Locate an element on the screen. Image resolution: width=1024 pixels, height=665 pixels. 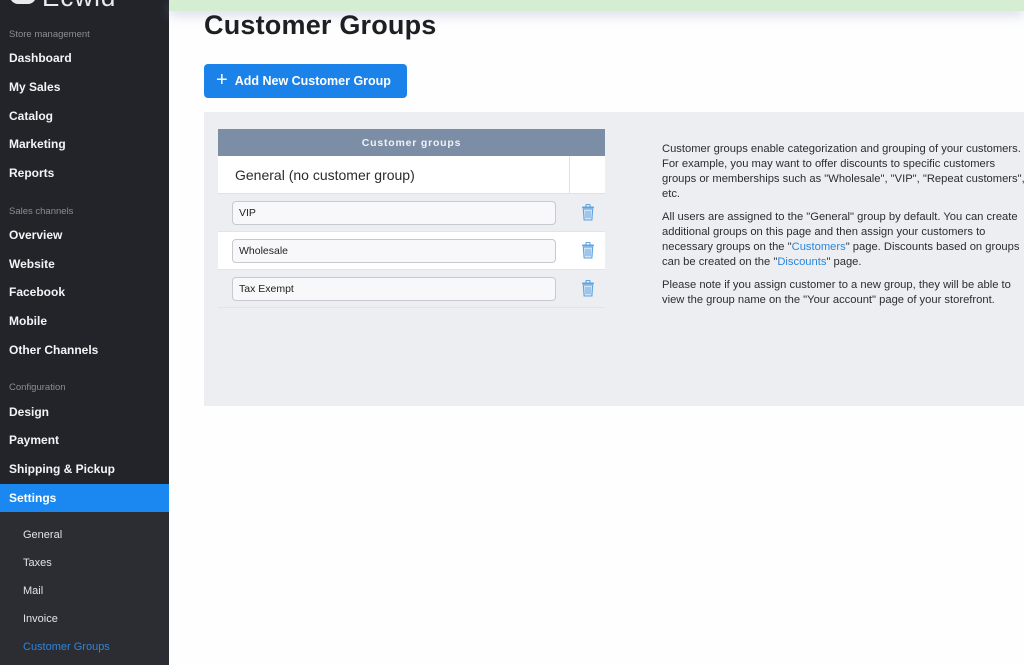
section-configuration: Configuration is located at coordinates (37, 387).